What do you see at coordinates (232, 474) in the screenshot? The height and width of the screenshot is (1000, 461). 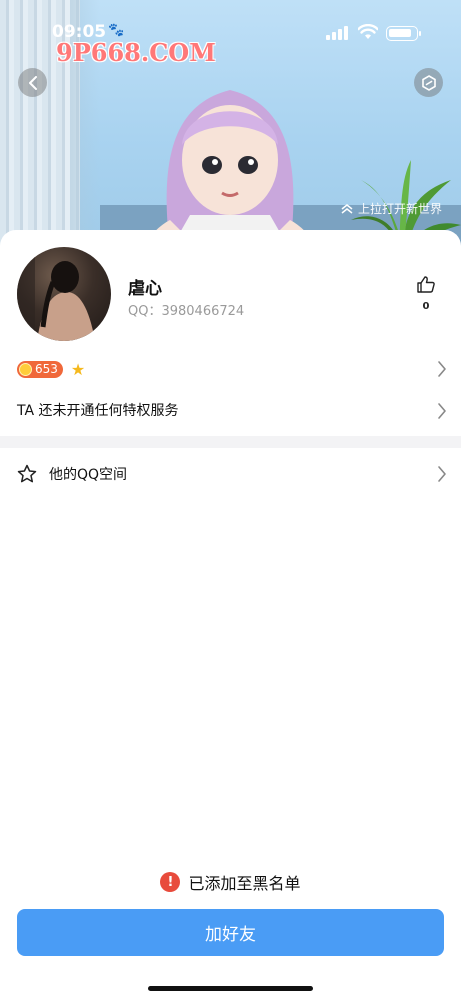 I see `qzone-row: 他的QQ空间` at bounding box center [232, 474].